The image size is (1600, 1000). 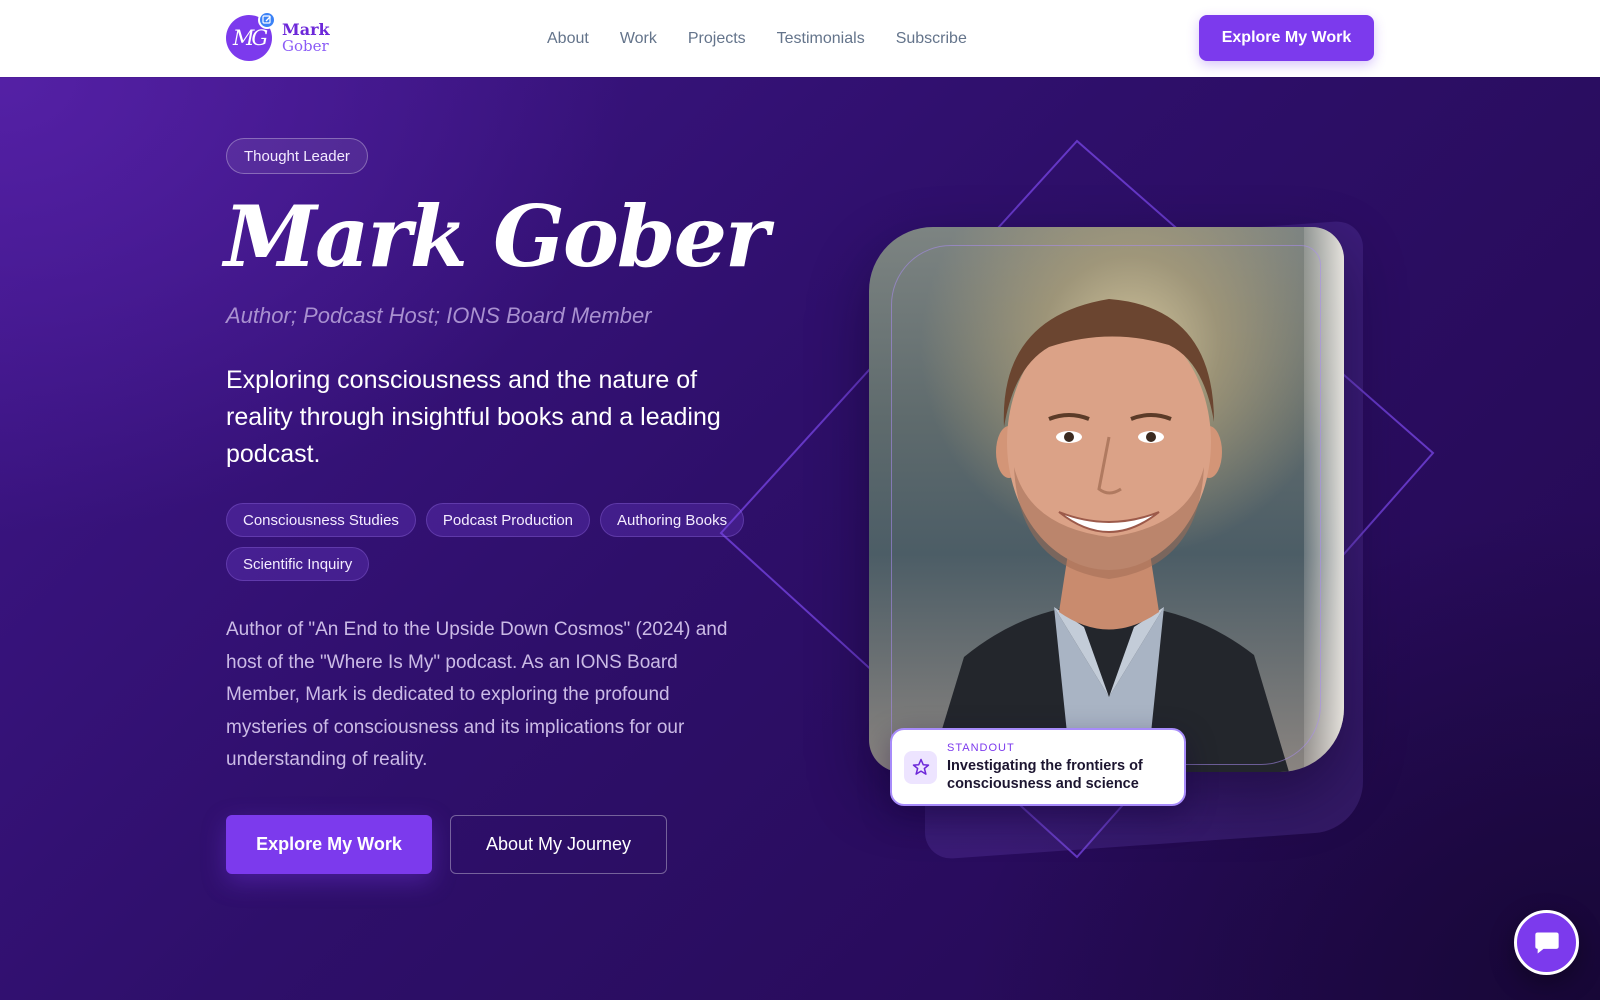 I want to click on logo-wordmark: Mark Gober, so click(x=306, y=37).